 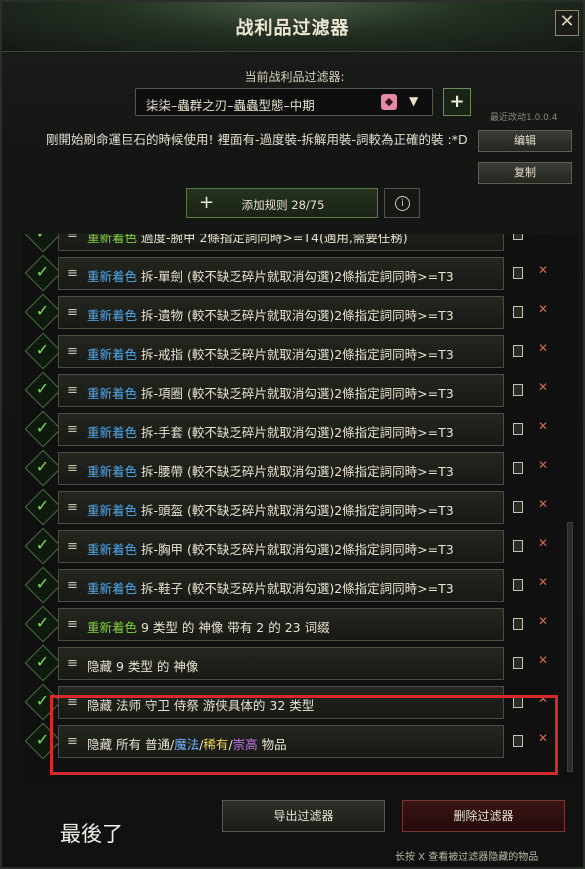 I want to click on rule-row: ✓ ≡ 隐藏 法师 守卫 侍祭 游侠具体的 32 类型 ✕, so click(x=300, y=702).